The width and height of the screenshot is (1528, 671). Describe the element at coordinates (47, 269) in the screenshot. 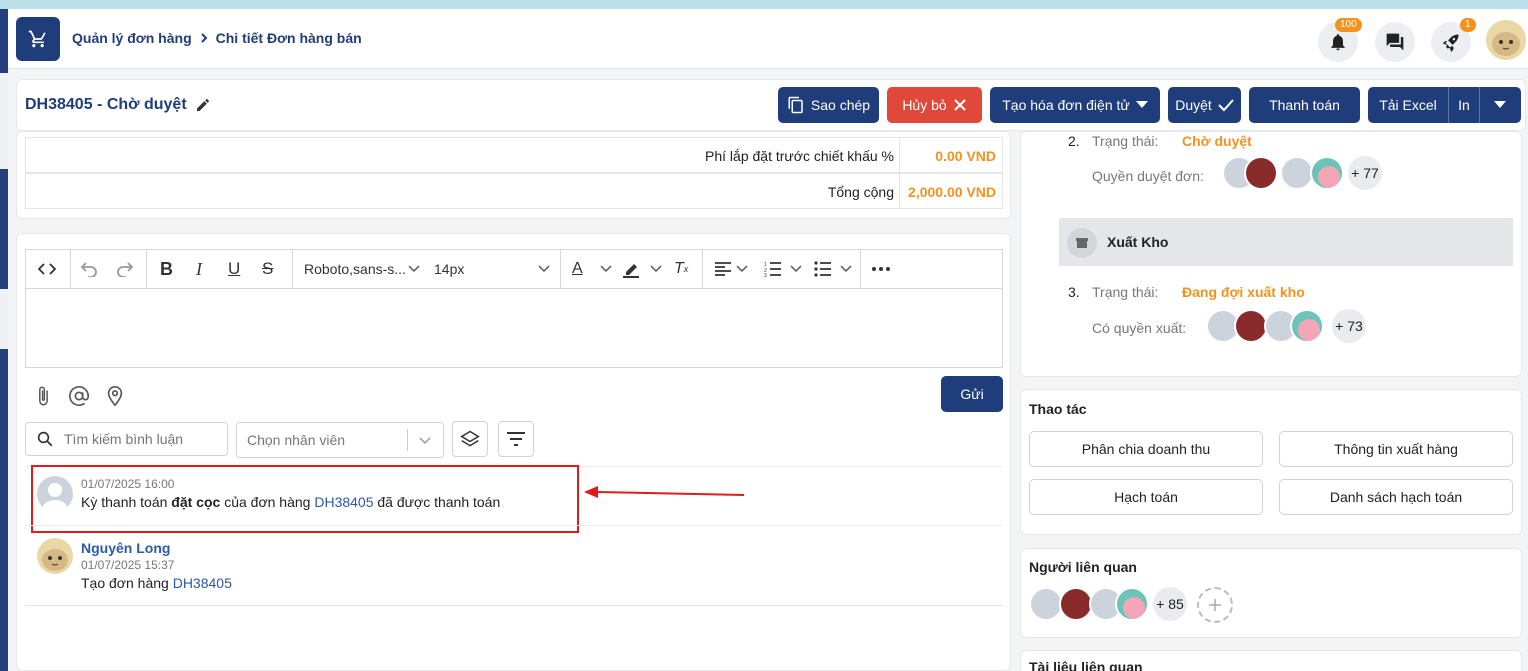

I see `code-view-icon` at that location.